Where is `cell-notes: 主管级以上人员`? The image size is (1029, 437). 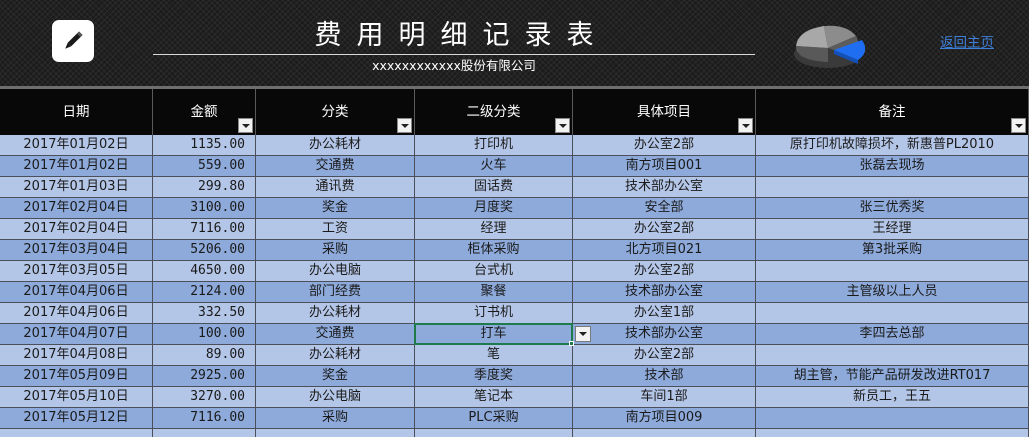
cell-notes: 主管级以上人员 is located at coordinates (892, 292).